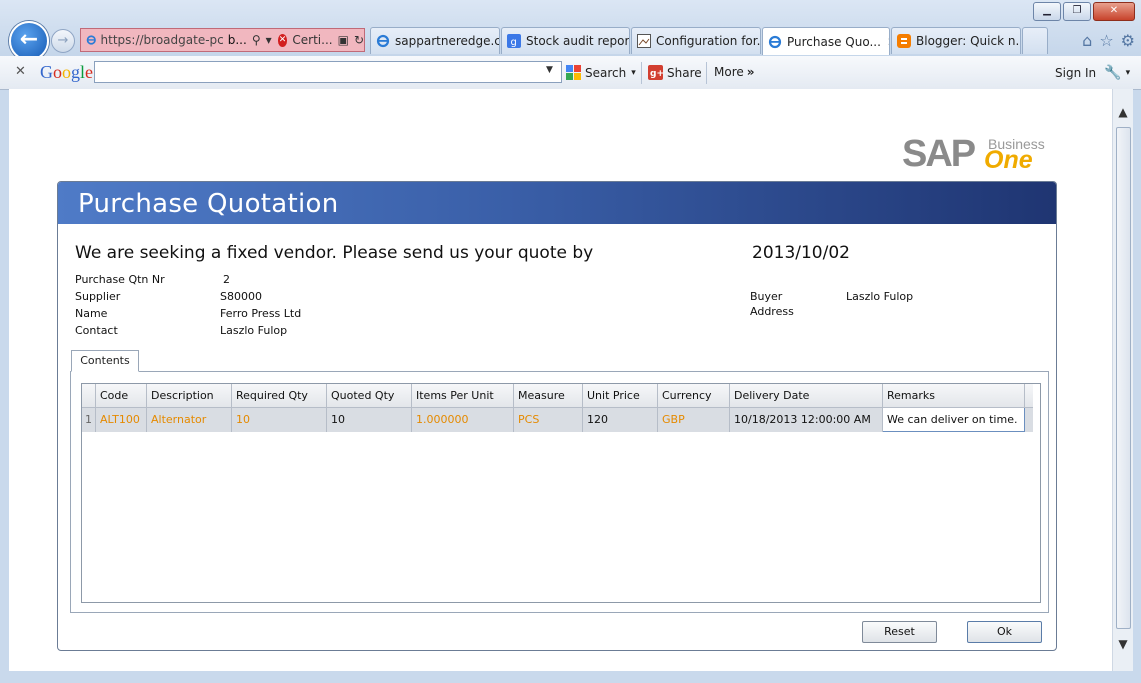 The height and width of the screenshot is (683, 1141). What do you see at coordinates (120, 279) in the screenshot?
I see `qtn-nr-label: Purchase Qtn Nr` at bounding box center [120, 279].